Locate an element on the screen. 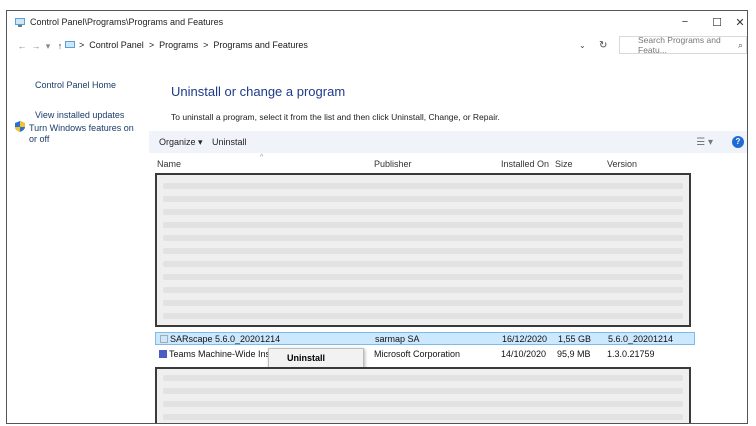 Image resolution: width=756 pixels, height=426 pixels. command-bar: Organize ▾ Uninstall ☰ ▾ ? is located at coordinates (448, 142).